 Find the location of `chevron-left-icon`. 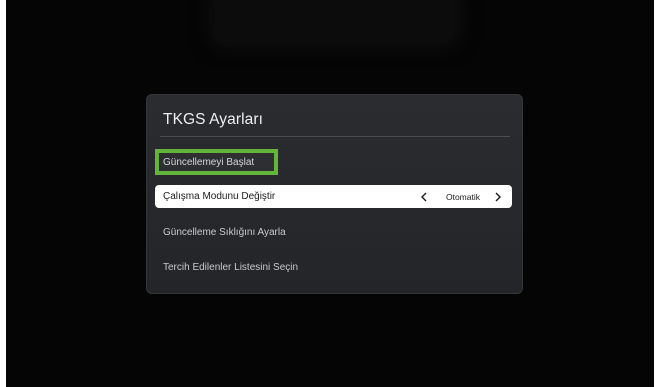

chevron-left-icon is located at coordinates (424, 197).